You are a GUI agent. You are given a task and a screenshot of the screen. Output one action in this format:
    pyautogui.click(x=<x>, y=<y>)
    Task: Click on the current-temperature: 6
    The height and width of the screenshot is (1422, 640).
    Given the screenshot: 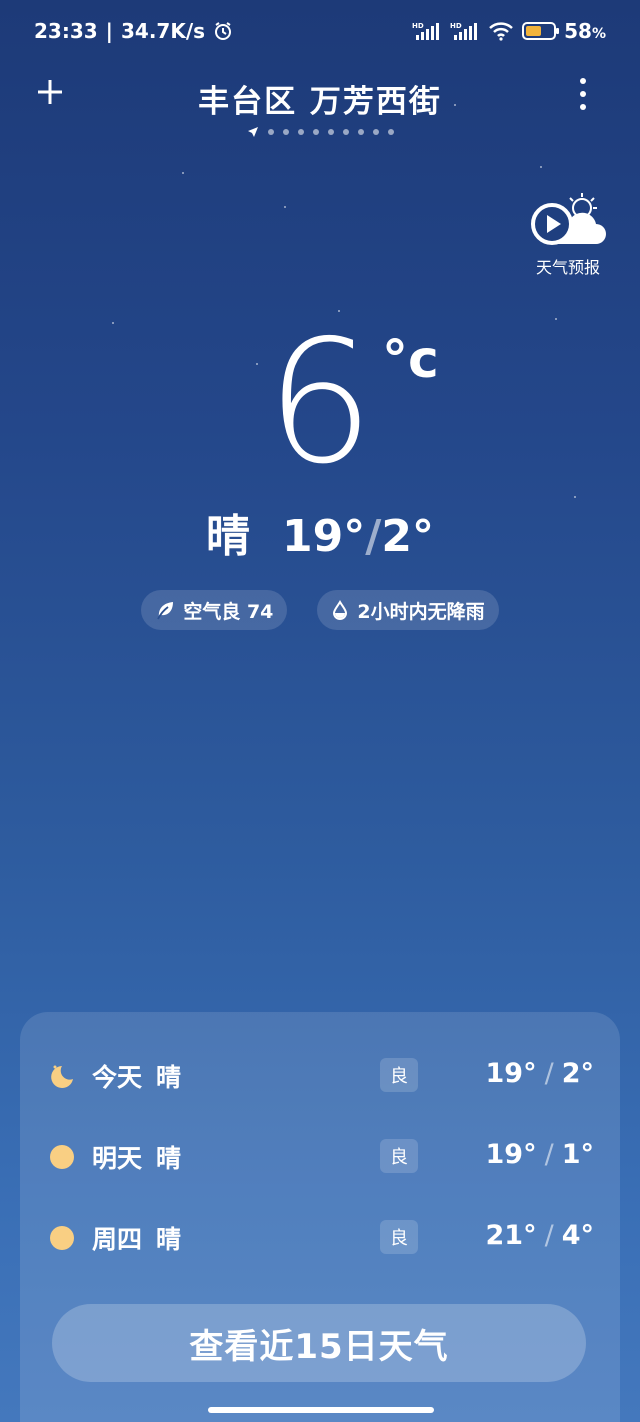 What is the action you would take?
    pyautogui.click(x=320, y=403)
    